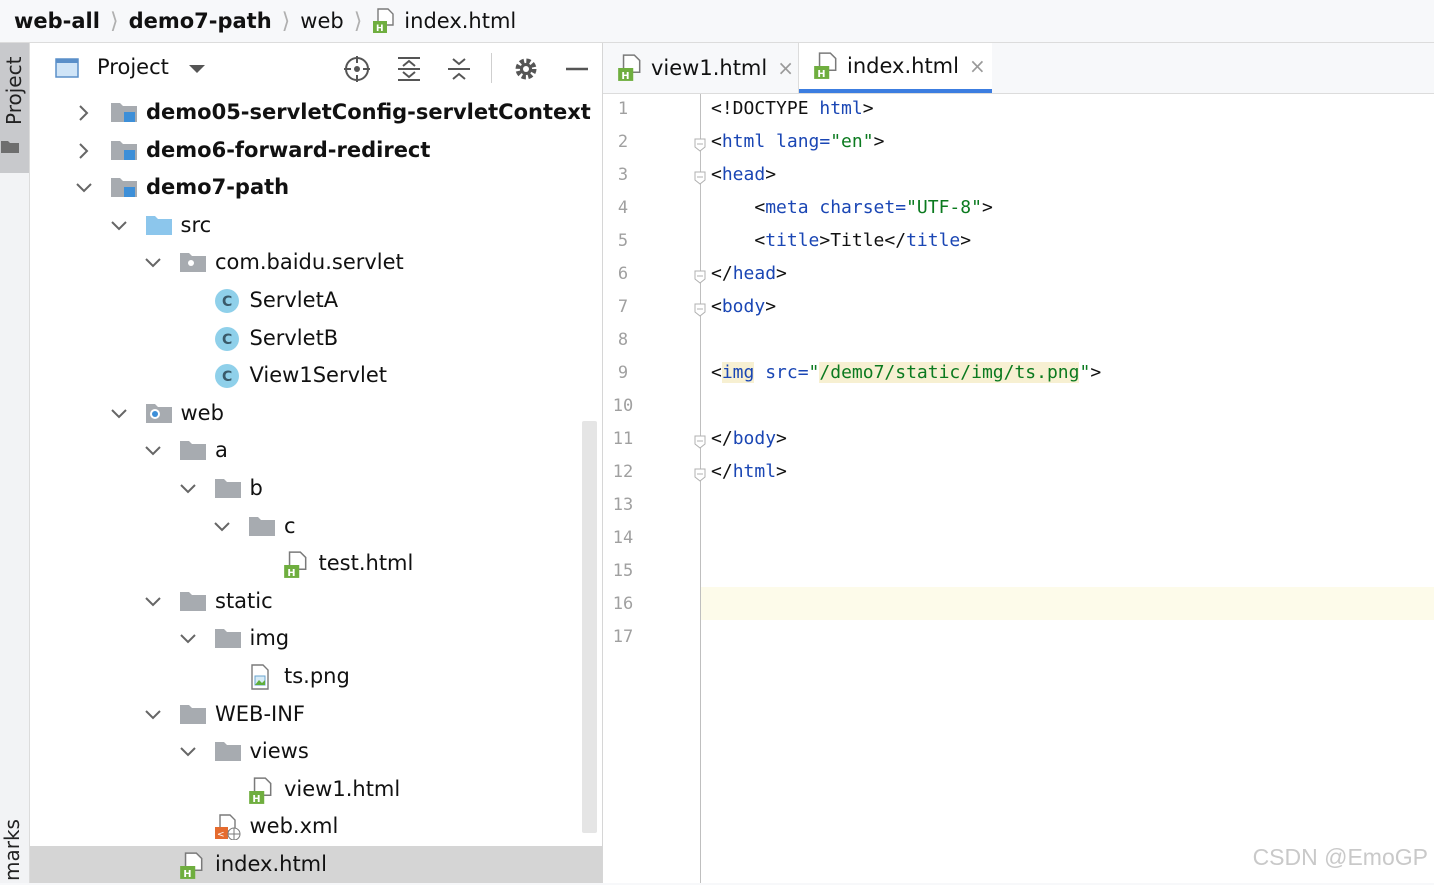 Image resolution: width=1434 pixels, height=885 pixels. I want to click on code-token: img, so click(738, 372).